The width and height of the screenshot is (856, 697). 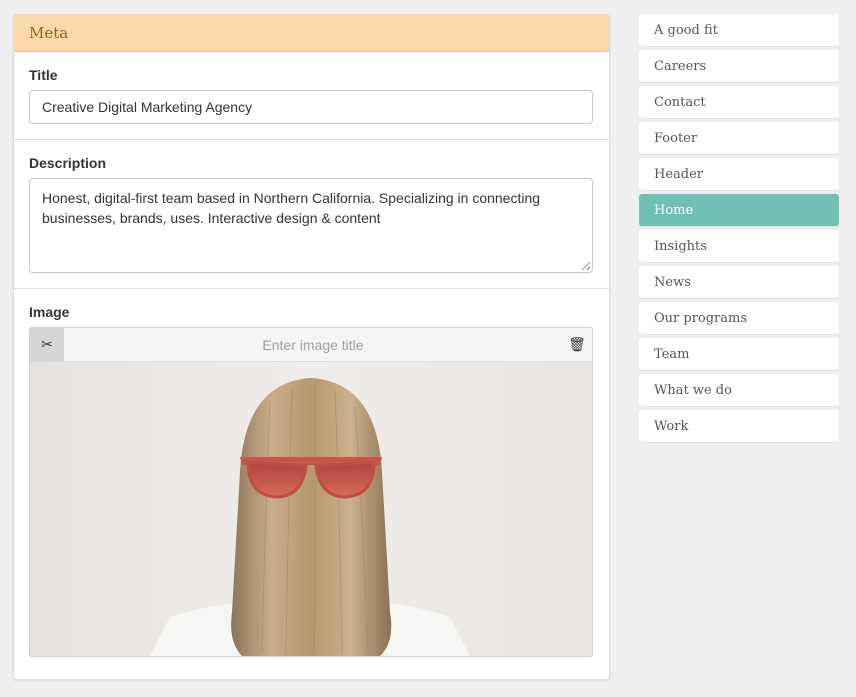 What do you see at coordinates (147, 107) in the screenshot?
I see `title-input-value: Creative Digital Marketing Agency` at bounding box center [147, 107].